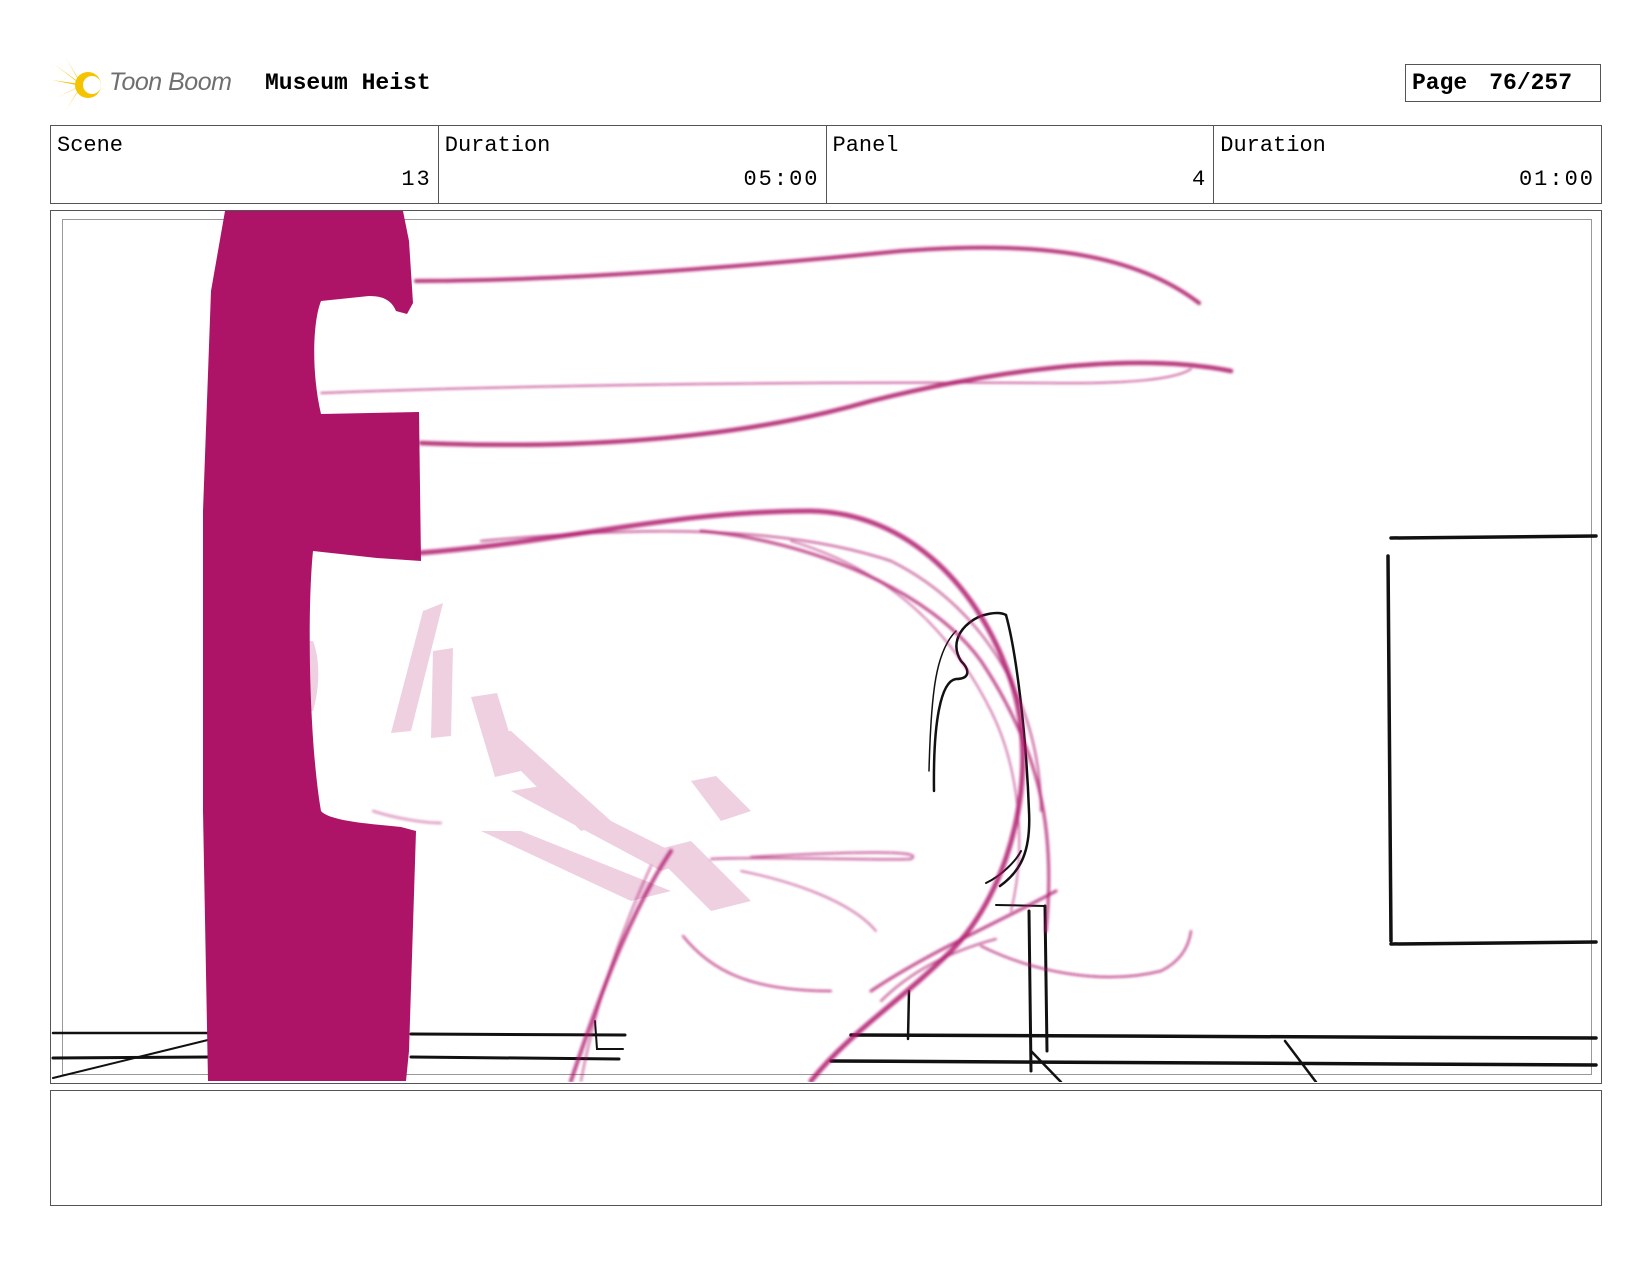  I want to click on panel-cell: Panel 4, so click(1021, 164).